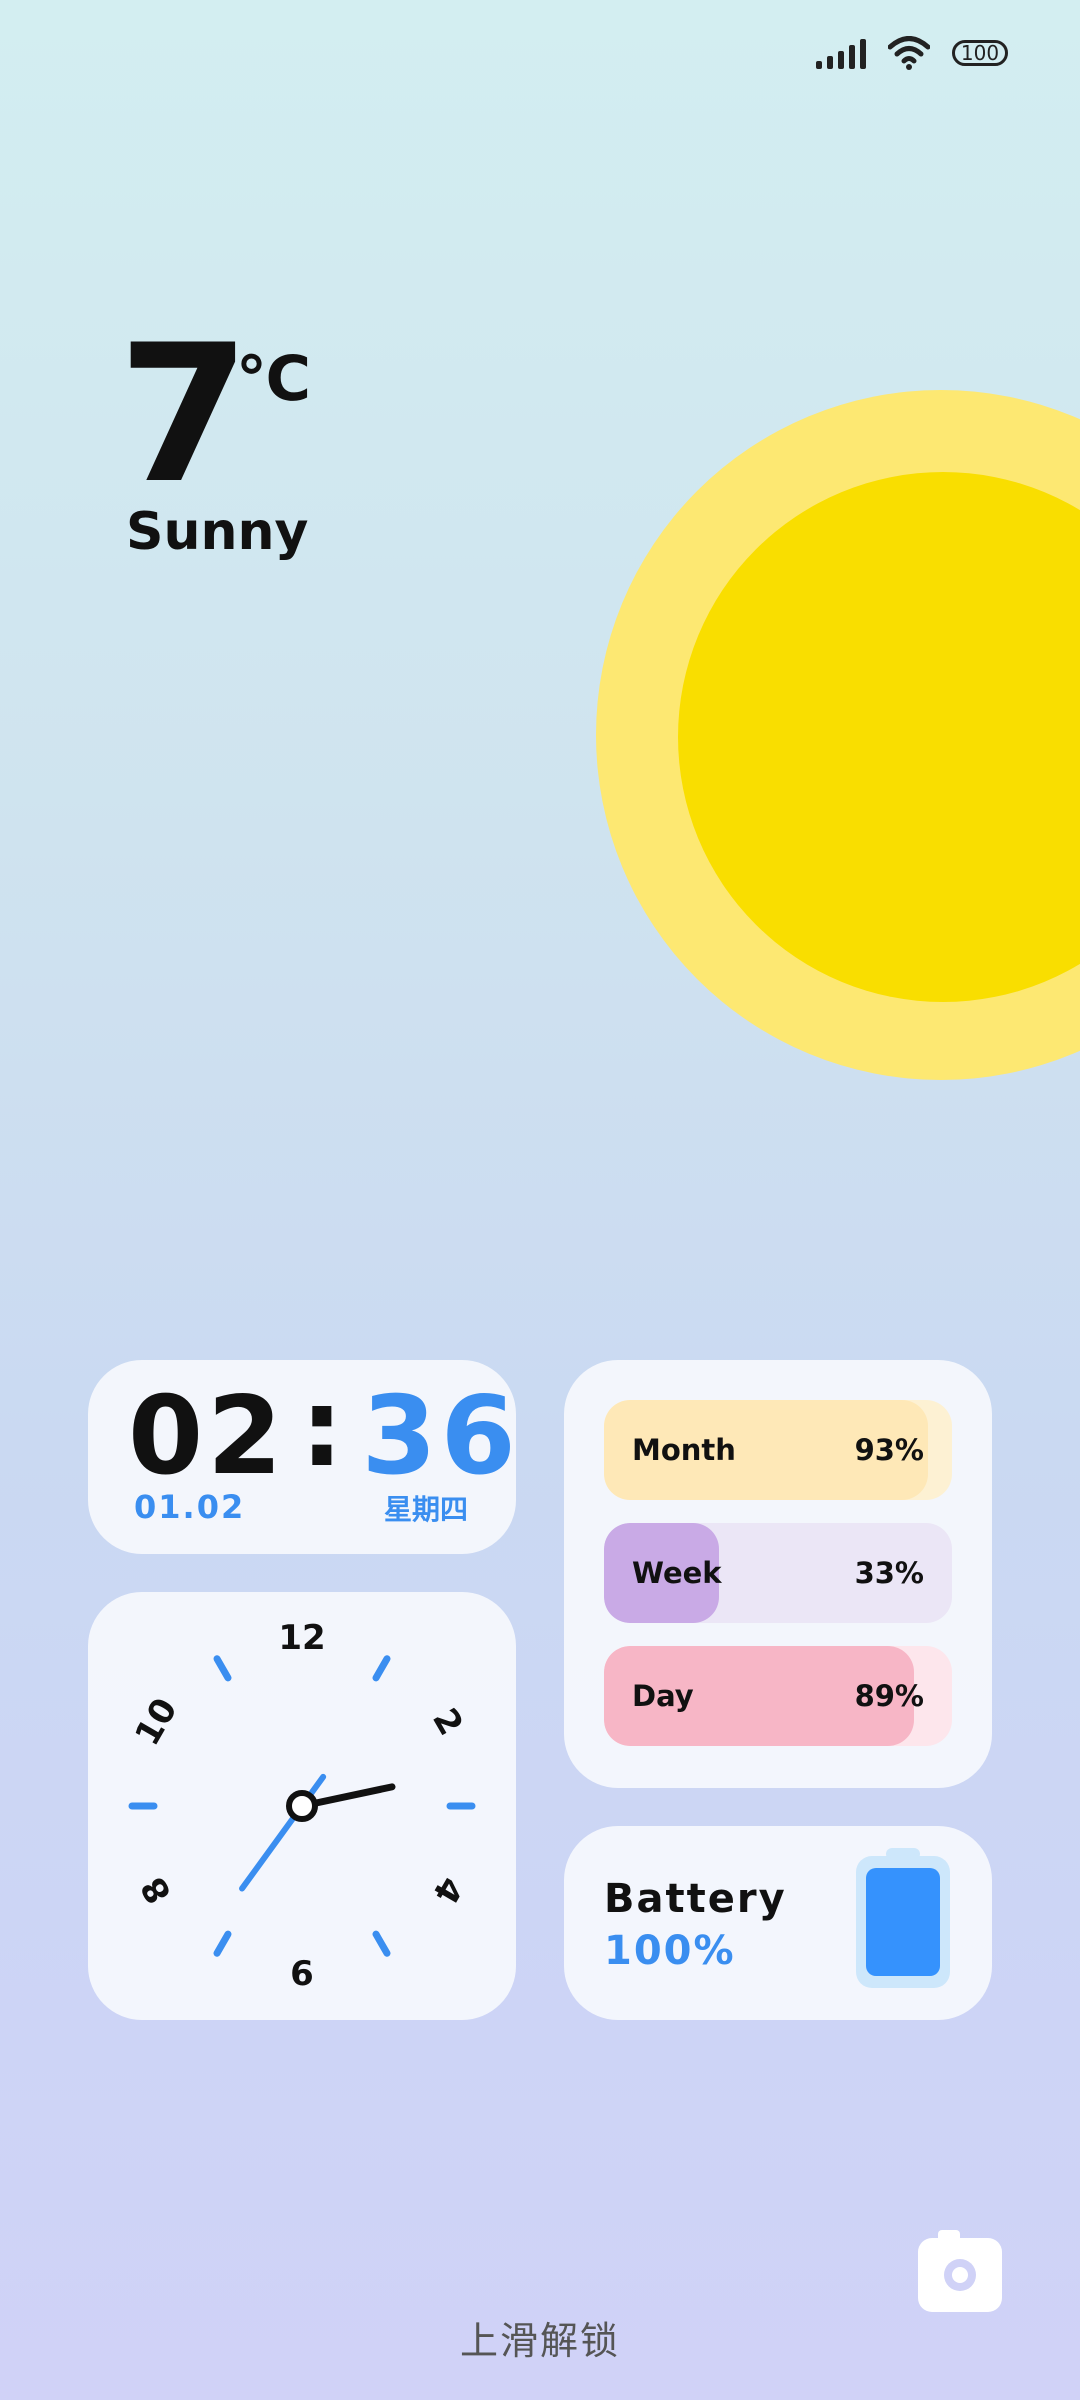 The height and width of the screenshot is (2400, 1080). I want to click on battery-icon: 100, so click(980, 53).